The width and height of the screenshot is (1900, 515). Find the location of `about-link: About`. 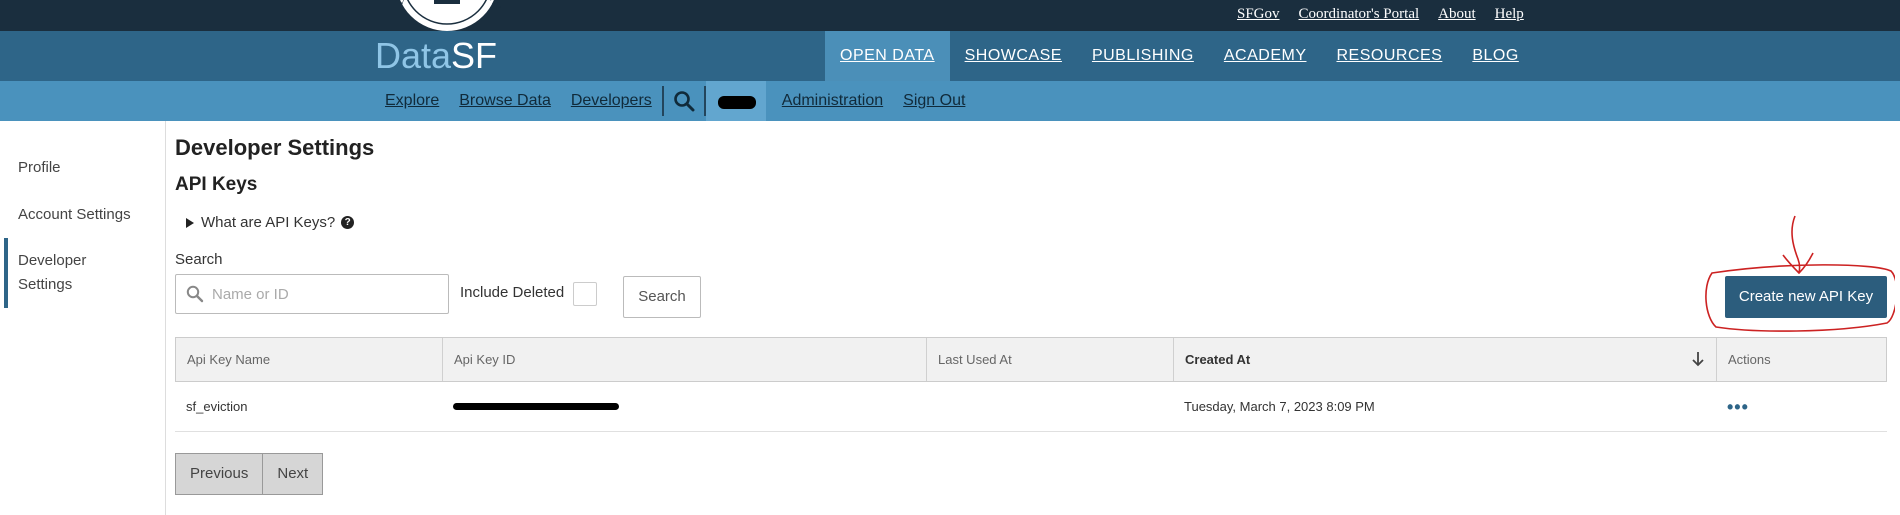

about-link: About is located at coordinates (1457, 14).